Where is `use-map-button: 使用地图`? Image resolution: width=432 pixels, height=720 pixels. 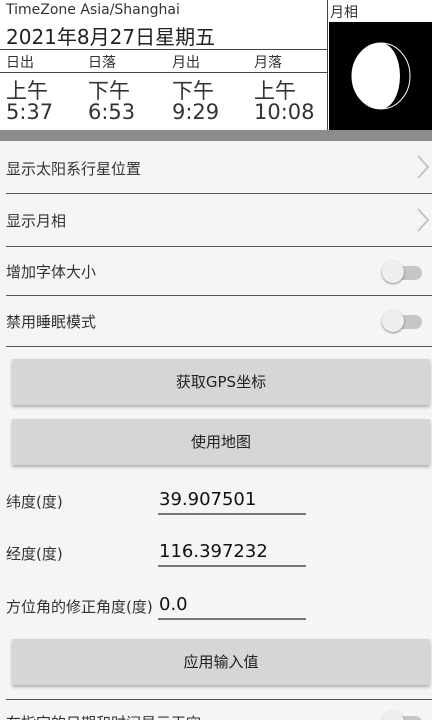 use-map-button: 使用地图 is located at coordinates (221, 442).